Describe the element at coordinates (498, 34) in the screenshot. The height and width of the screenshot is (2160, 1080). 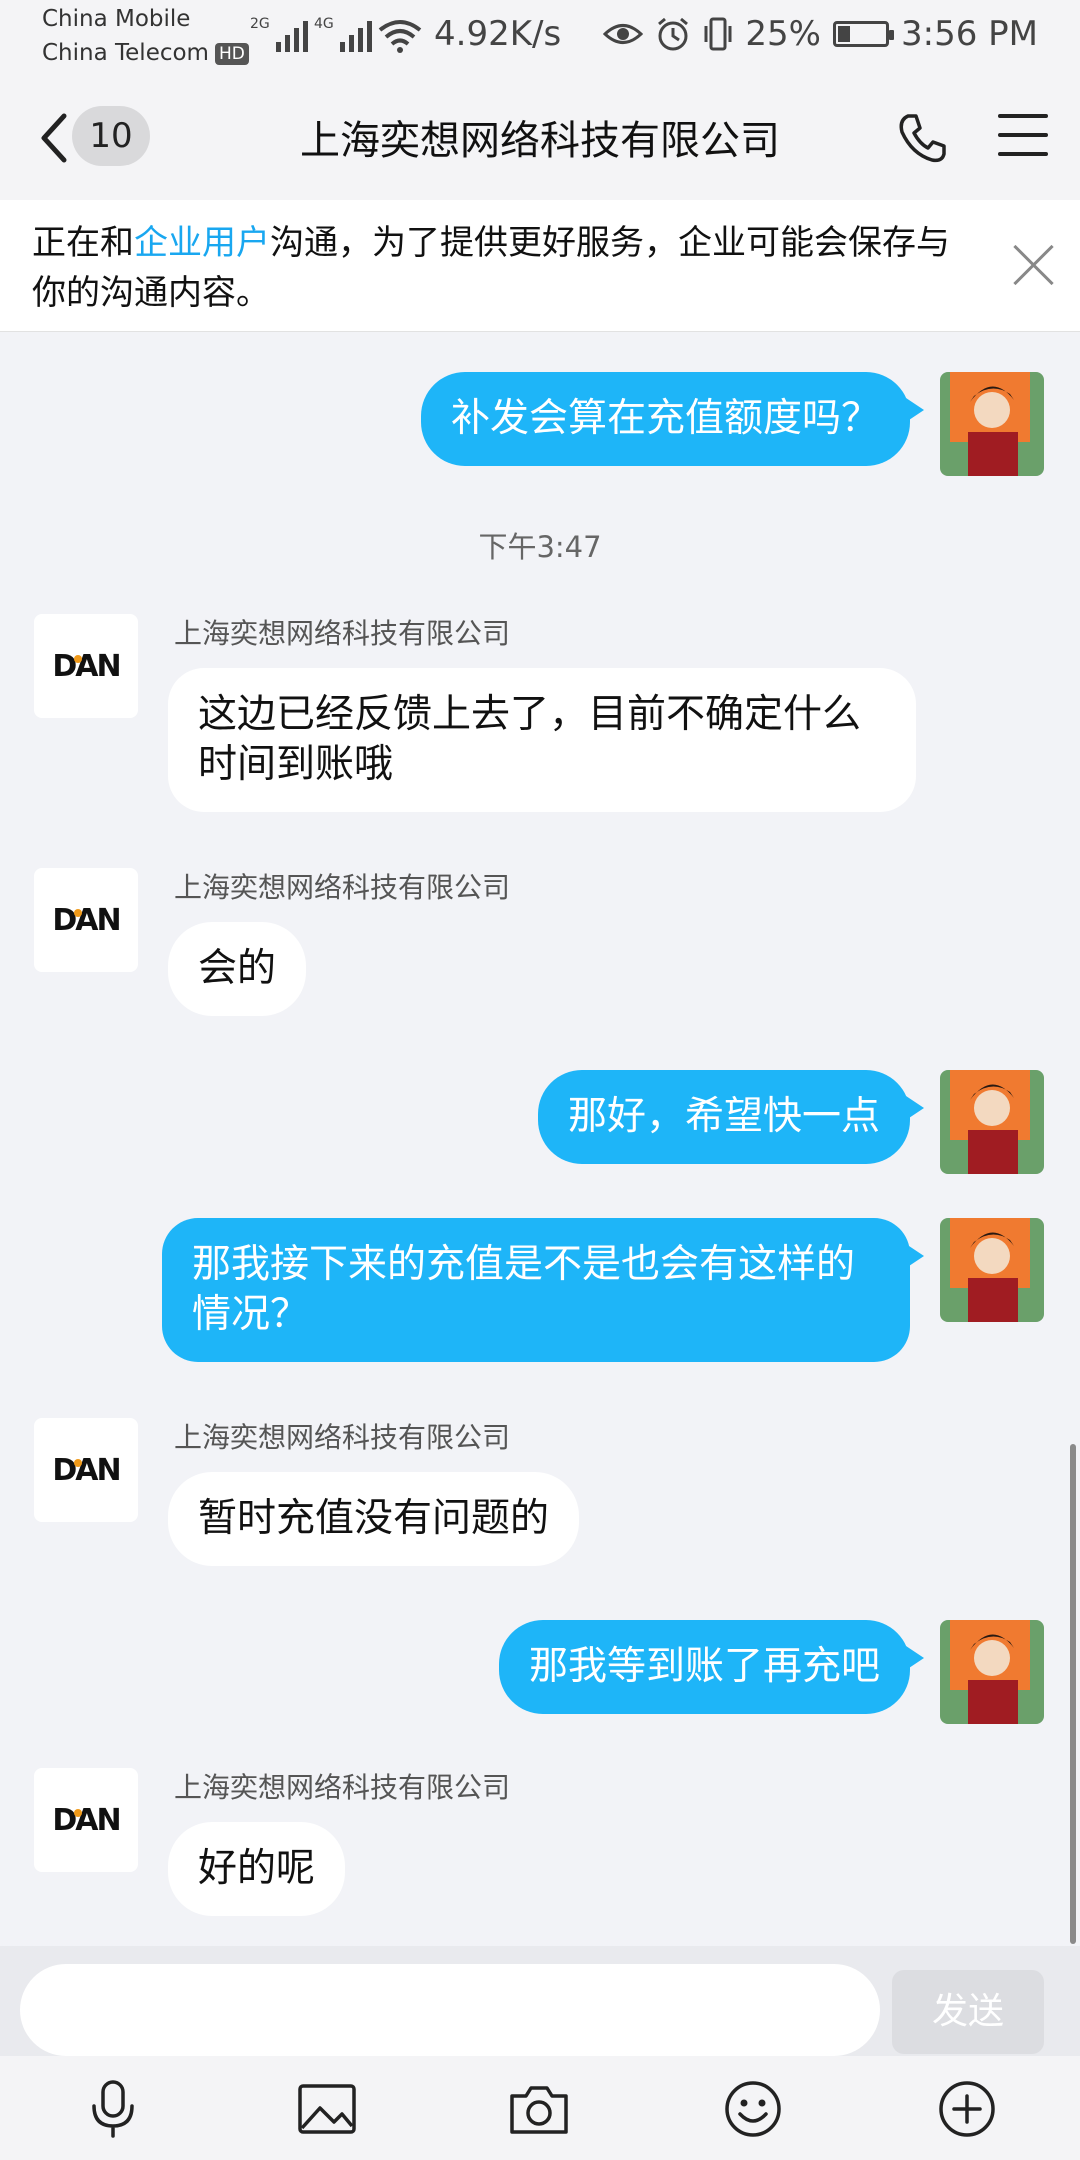
I see `network-speed: 4.92K/s` at that location.